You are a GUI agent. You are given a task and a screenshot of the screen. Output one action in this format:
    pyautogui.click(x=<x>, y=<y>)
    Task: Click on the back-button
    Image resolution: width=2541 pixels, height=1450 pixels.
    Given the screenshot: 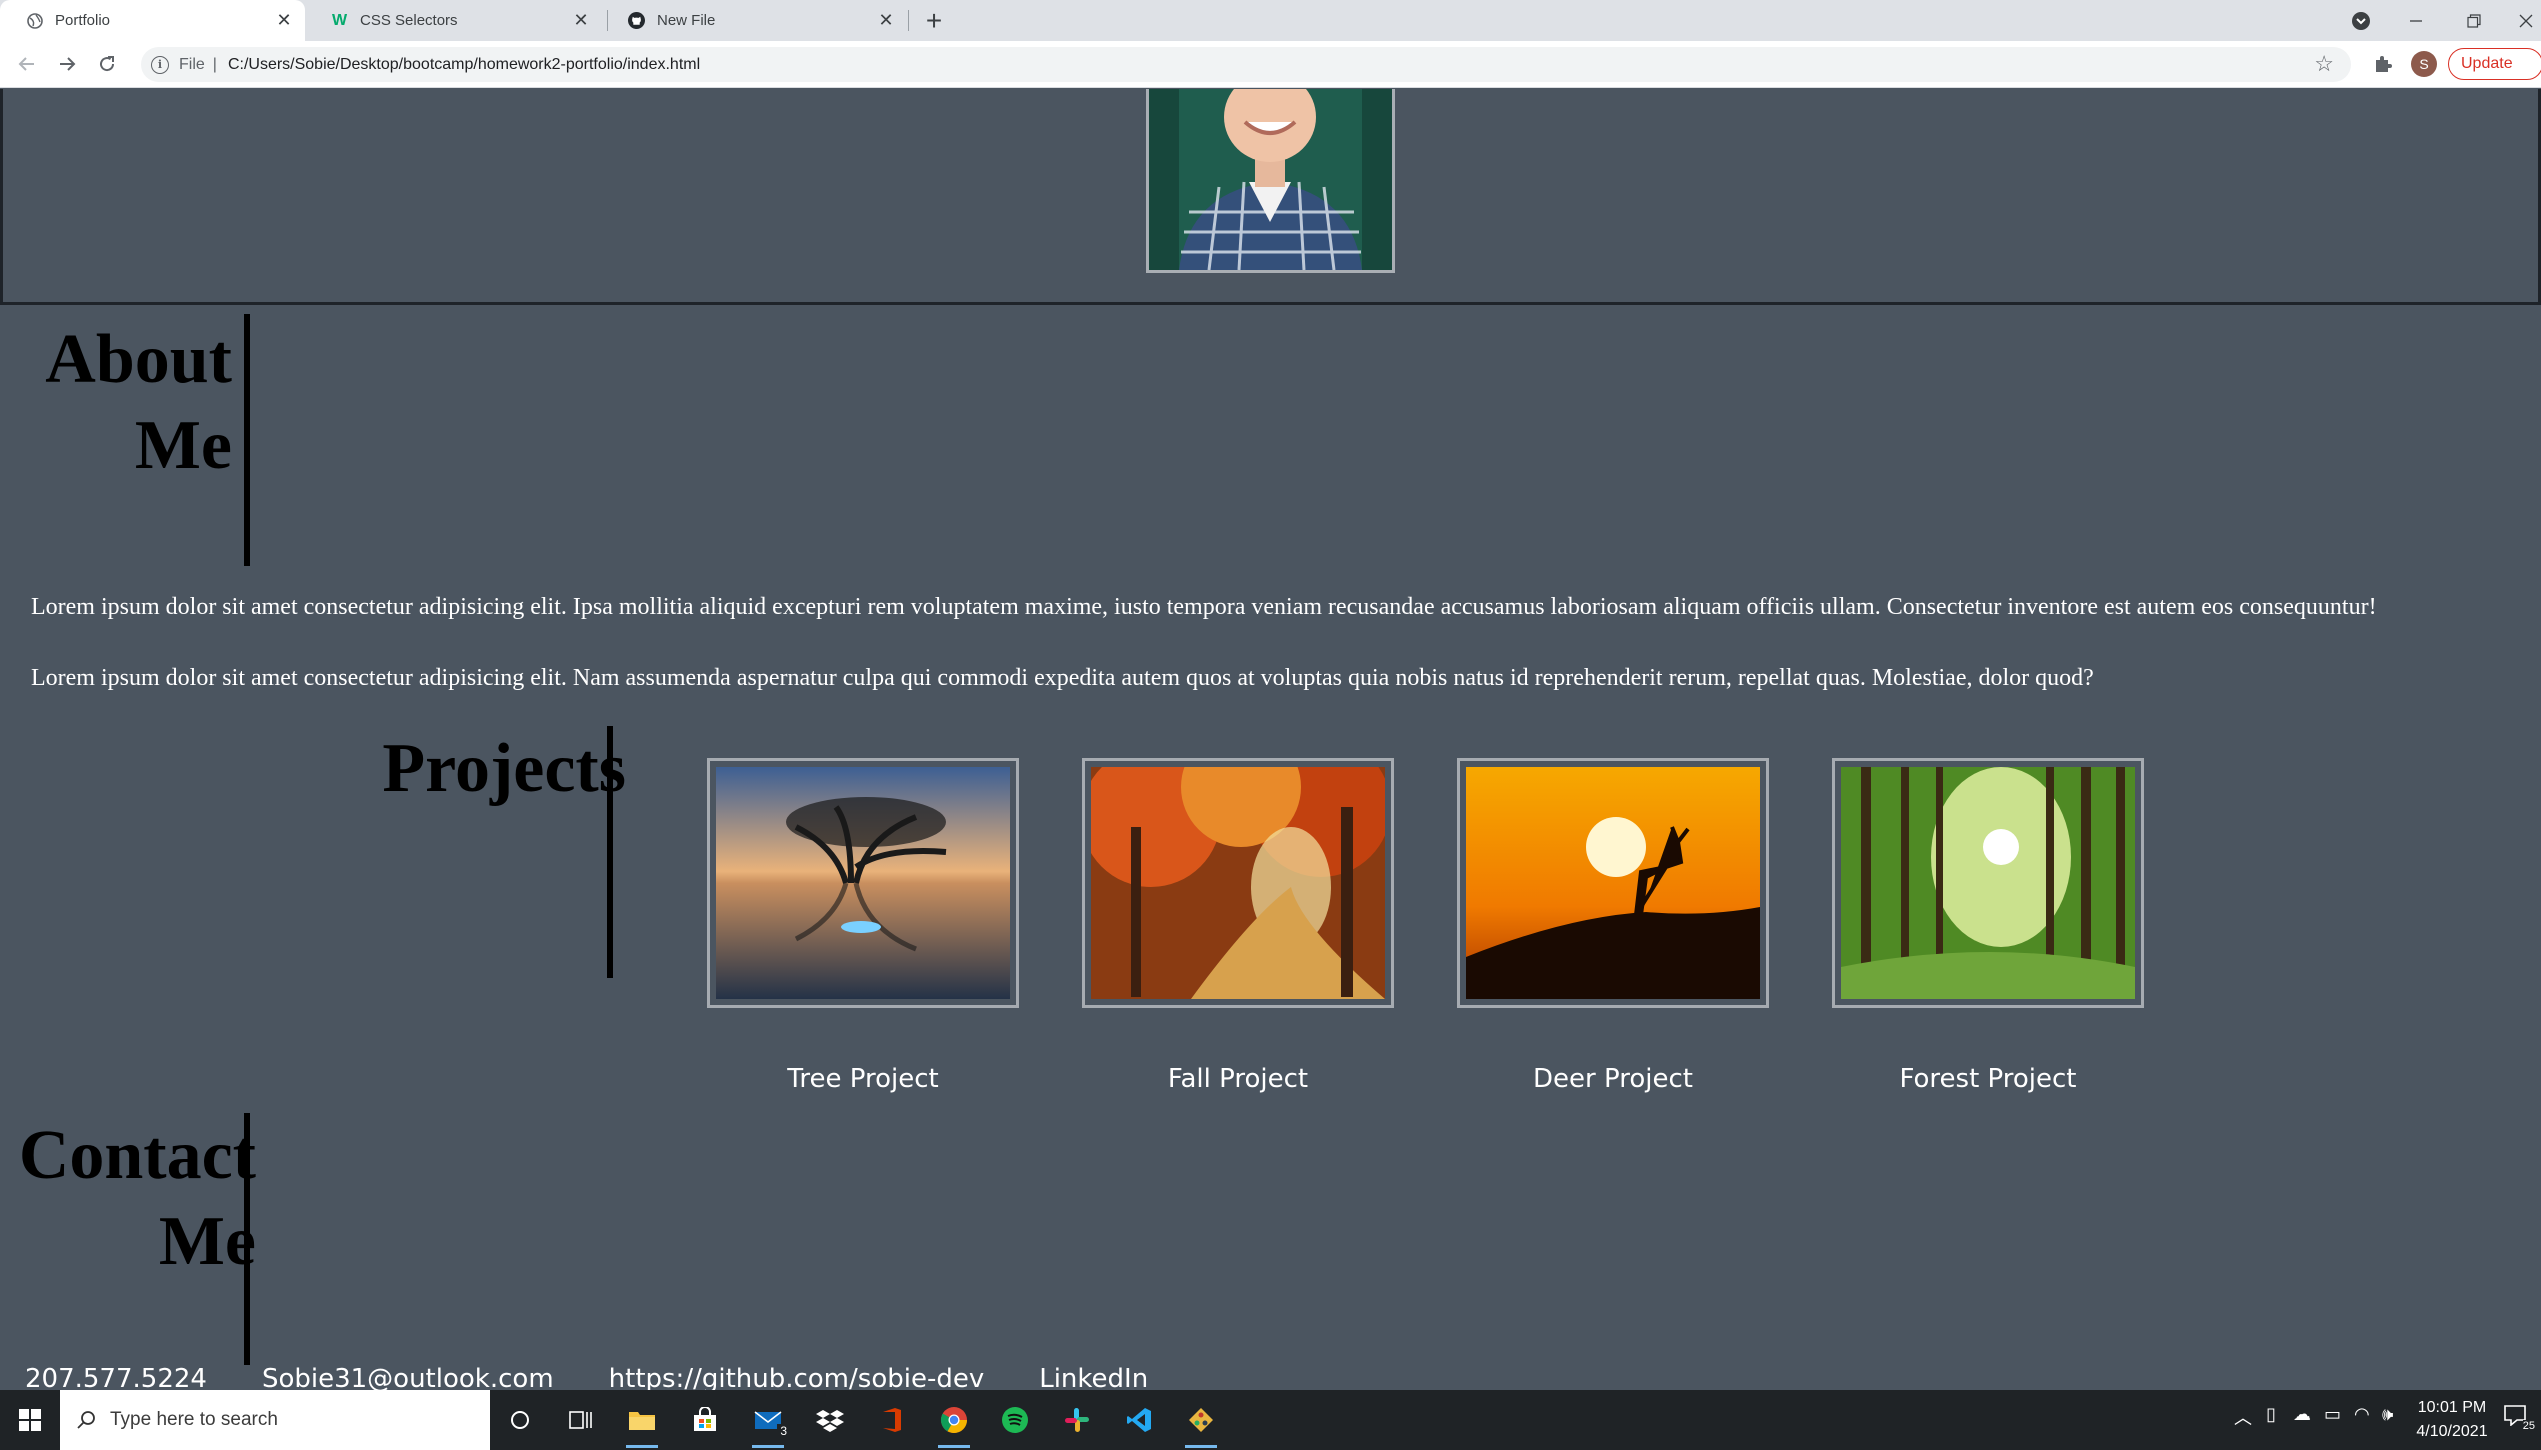 What is the action you would take?
    pyautogui.click(x=27, y=64)
    